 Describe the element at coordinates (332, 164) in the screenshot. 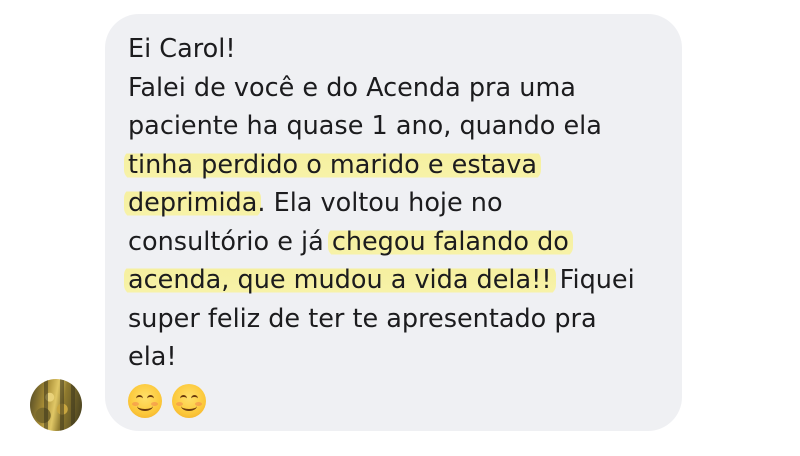

I see `highlighted-text: tinha perdido o marido e estava` at that location.